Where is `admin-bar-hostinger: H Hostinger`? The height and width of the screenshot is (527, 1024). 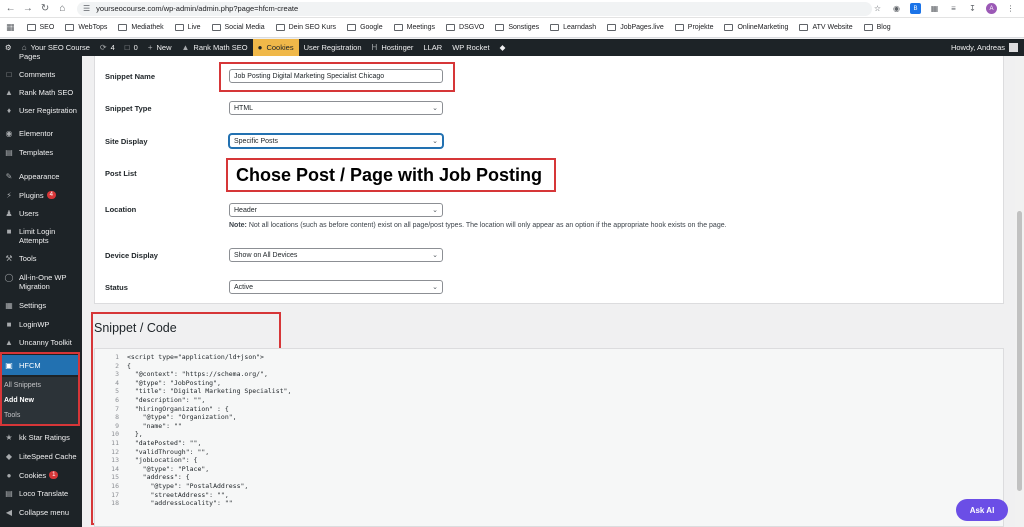
admin-bar-hostinger: H Hostinger is located at coordinates (393, 47).